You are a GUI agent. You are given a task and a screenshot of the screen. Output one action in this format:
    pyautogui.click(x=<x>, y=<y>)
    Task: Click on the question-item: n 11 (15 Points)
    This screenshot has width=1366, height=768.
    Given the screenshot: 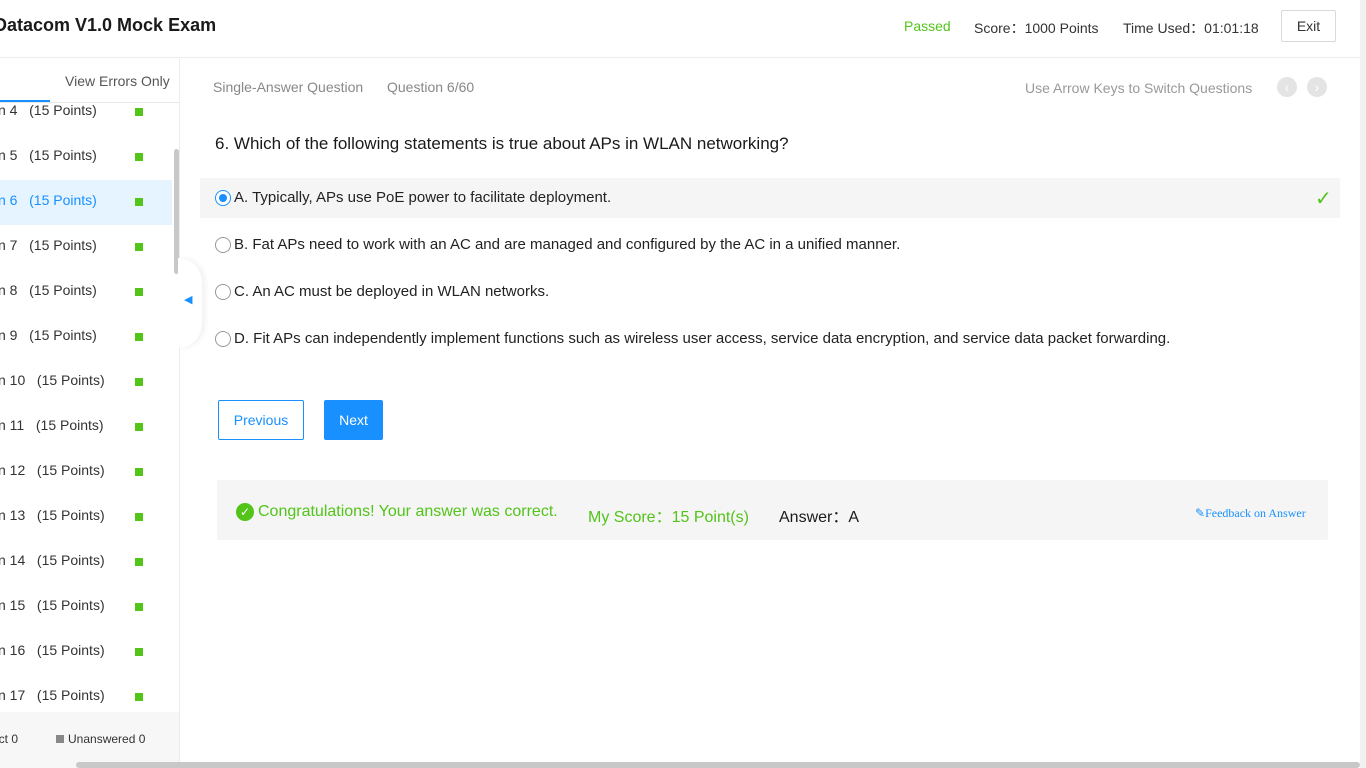 What is the action you would take?
    pyautogui.click(x=86, y=427)
    